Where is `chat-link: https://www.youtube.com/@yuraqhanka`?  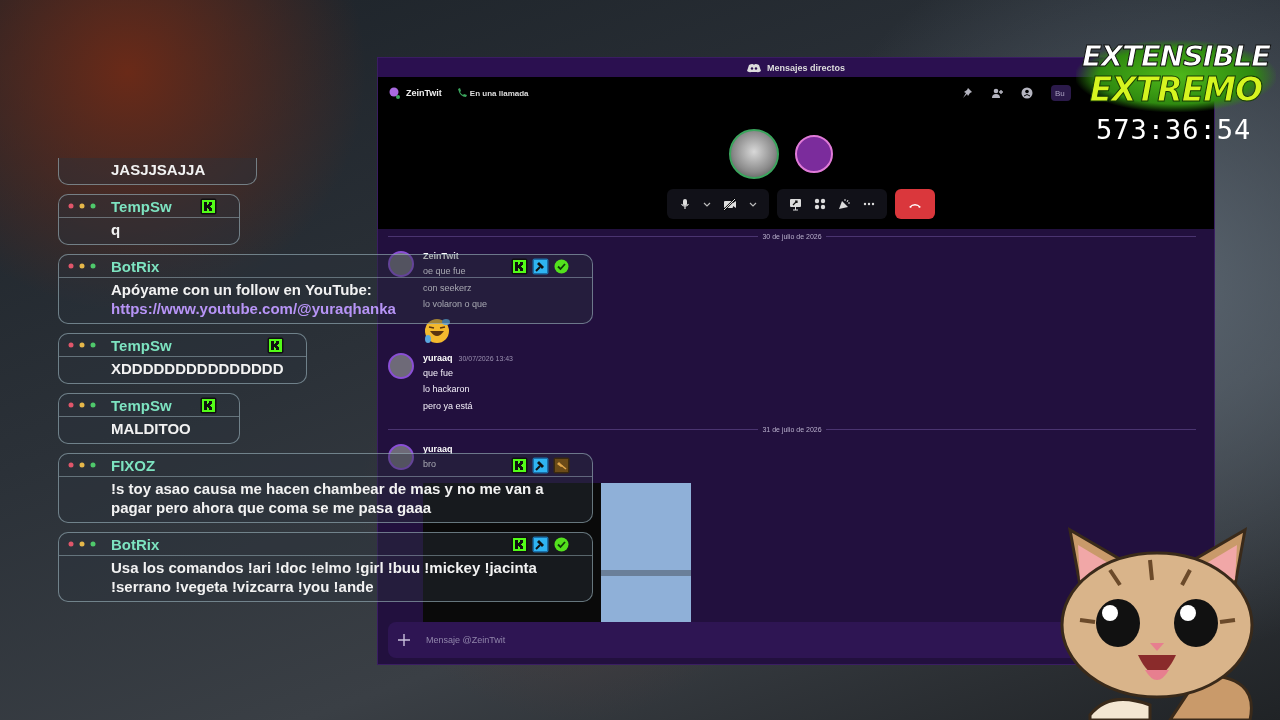
chat-link: https://www.youtube.com/@yuraqhanka is located at coordinates (253, 308).